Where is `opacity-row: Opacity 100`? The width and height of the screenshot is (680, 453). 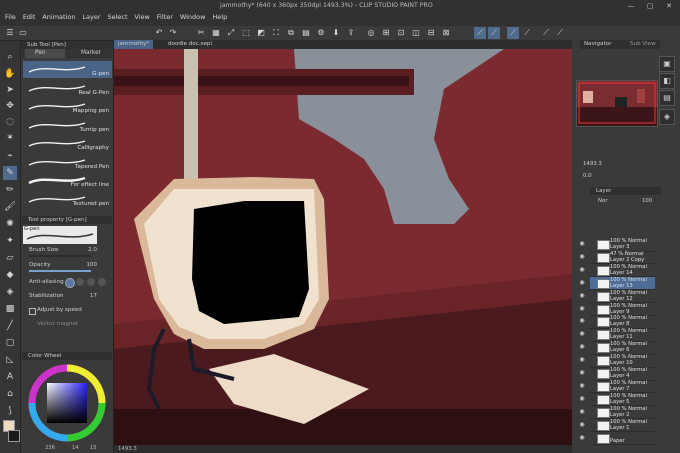
opacity-row: Opacity 100 is located at coordinates (67, 267).